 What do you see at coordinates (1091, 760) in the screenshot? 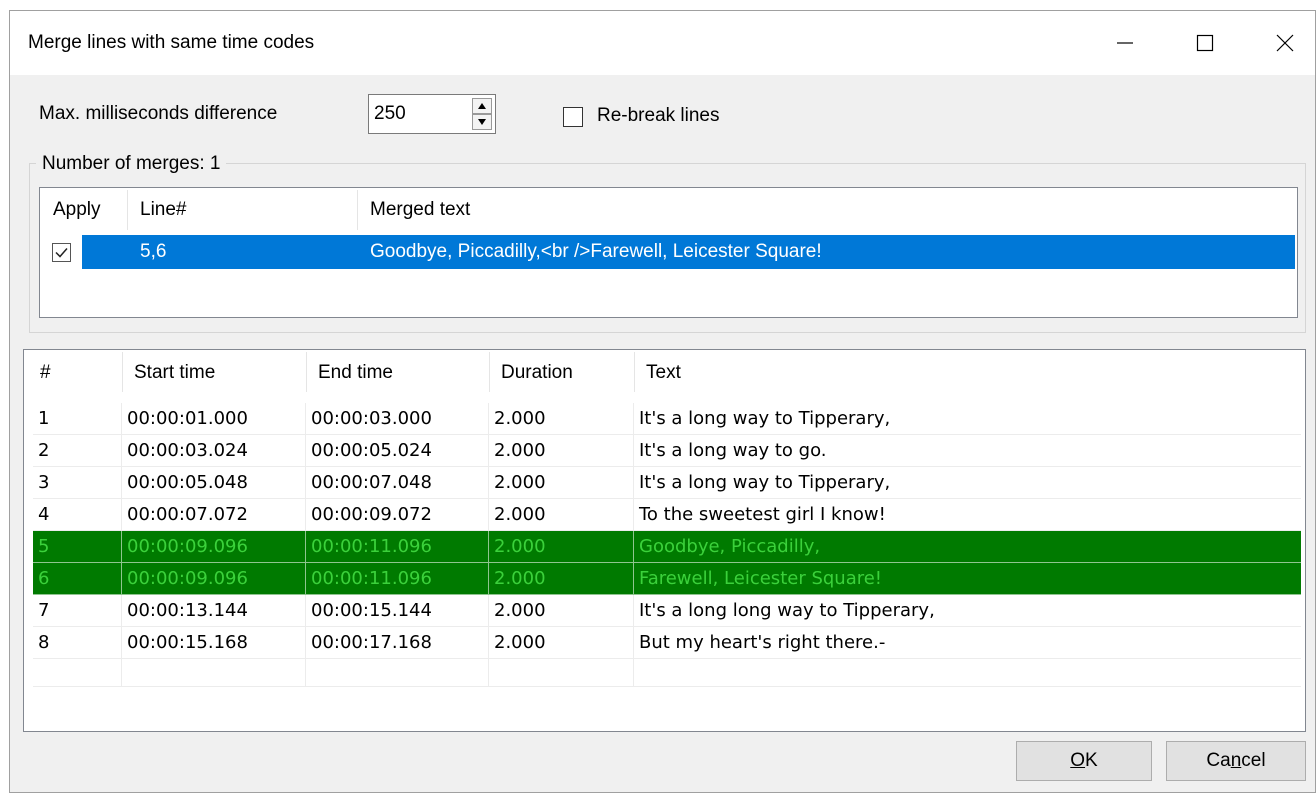
I see `ok-label-post: K` at bounding box center [1091, 760].